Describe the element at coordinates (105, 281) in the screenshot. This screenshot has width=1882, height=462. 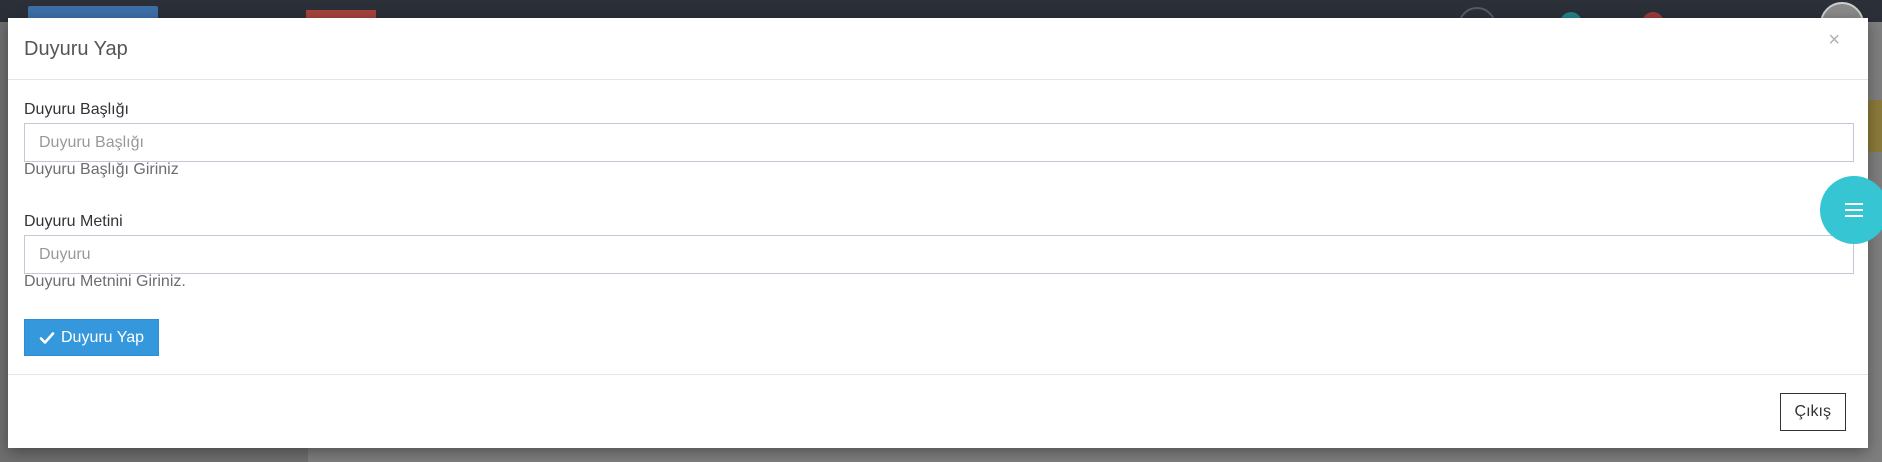
I see `message-help-text: Duyuru Metnini Giriniz.` at that location.